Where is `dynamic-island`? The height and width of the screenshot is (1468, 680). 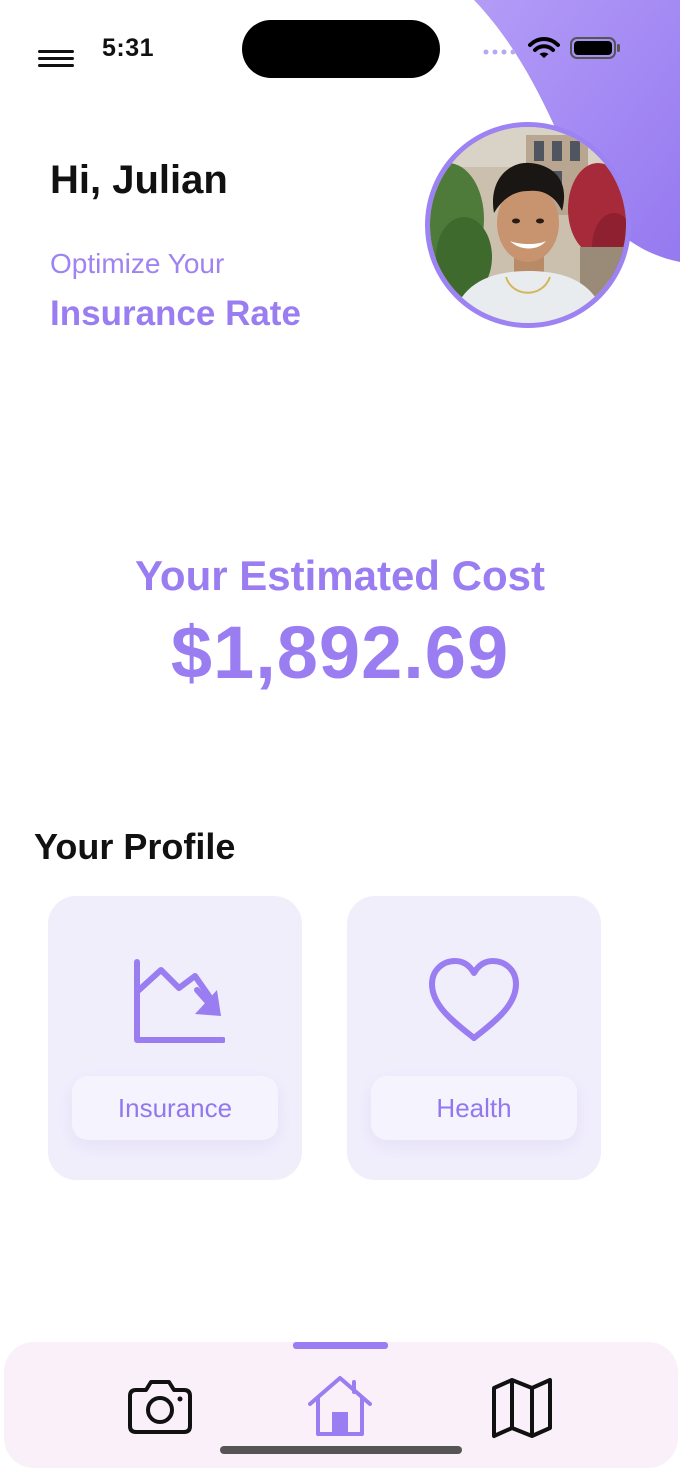 dynamic-island is located at coordinates (341, 49).